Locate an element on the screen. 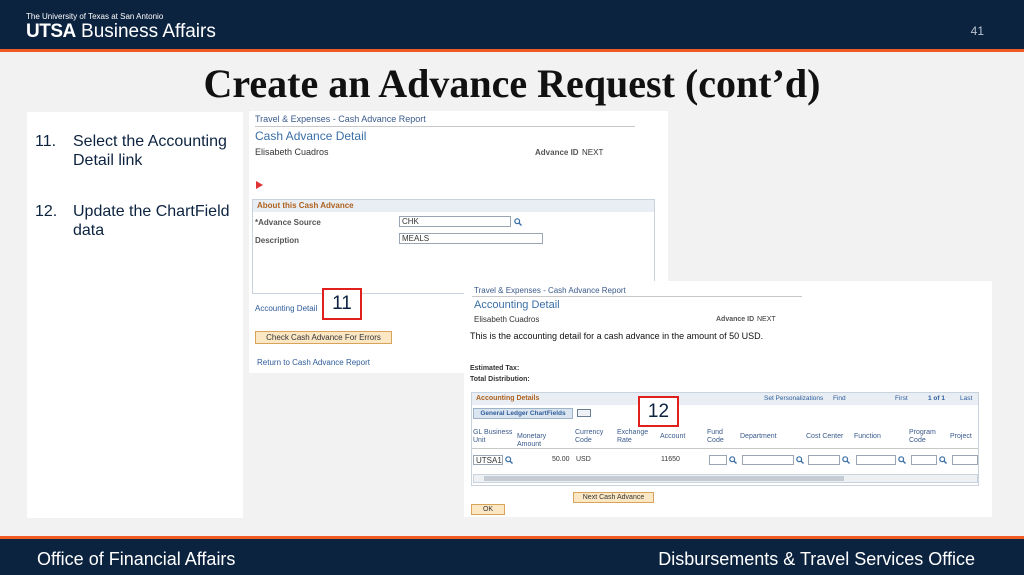 The width and height of the screenshot is (1024, 575). brand-logo: UTSA Business Affairs is located at coordinates (121, 32).